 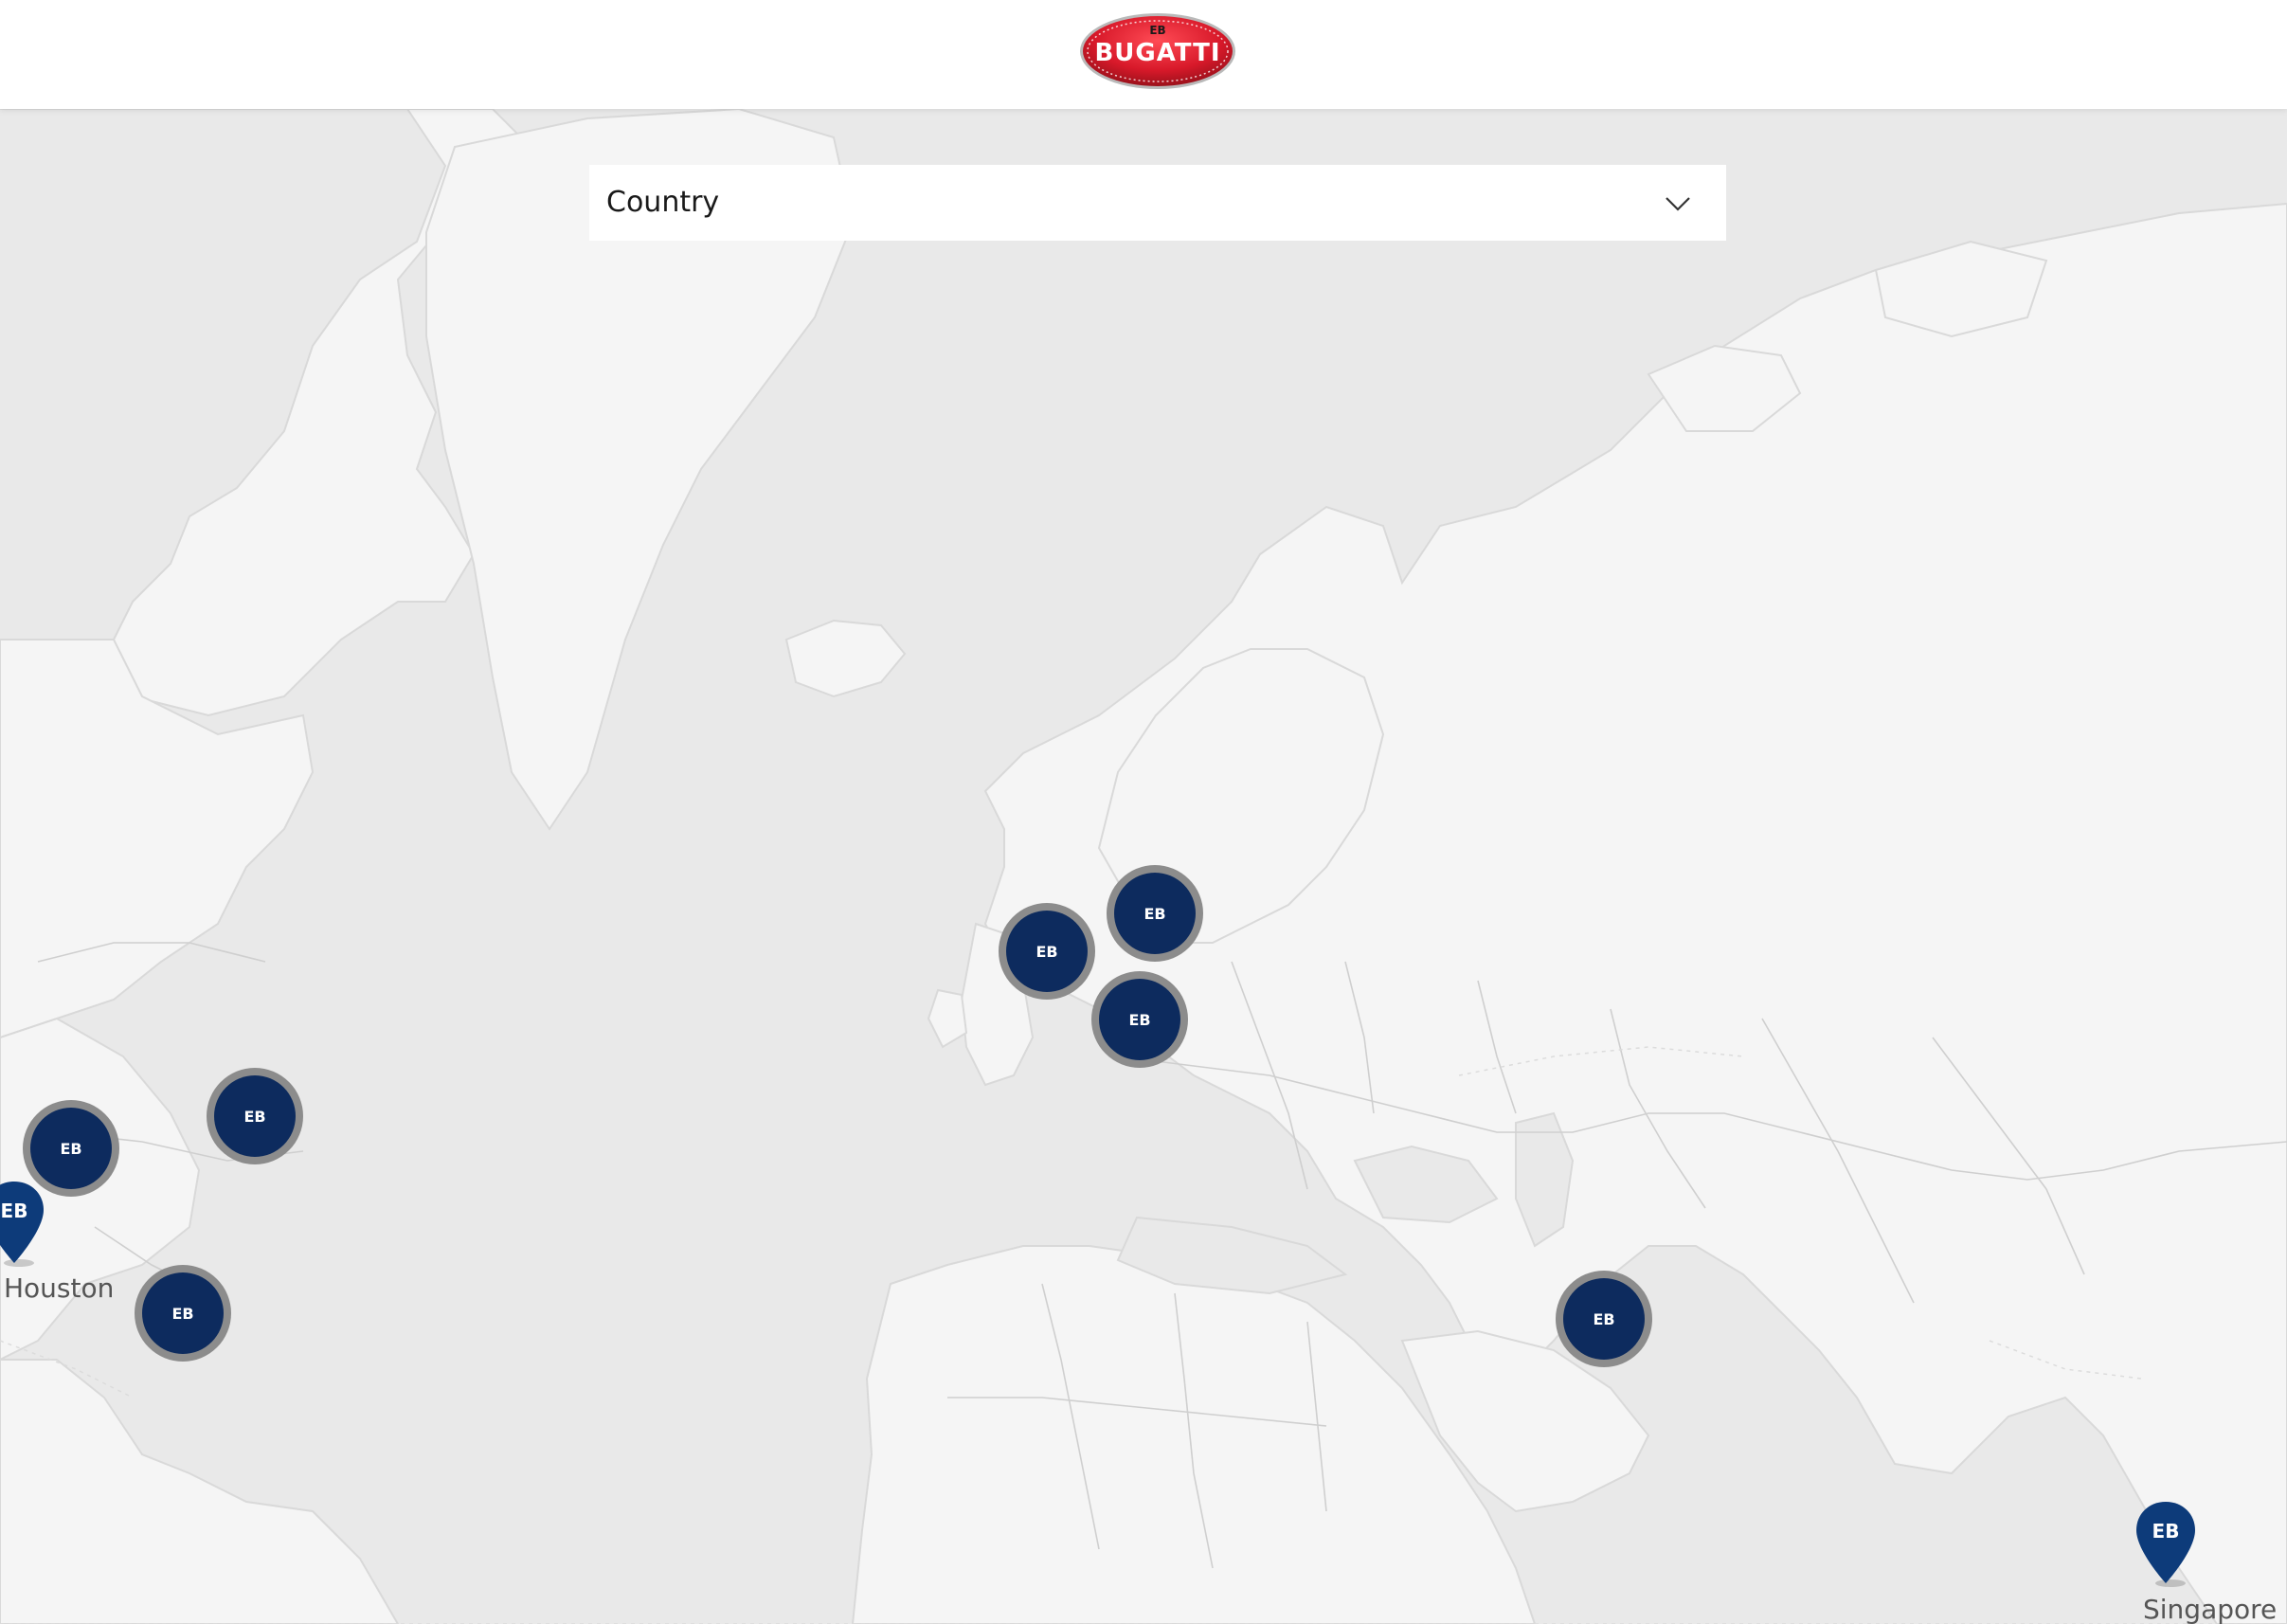 I want to click on location-pin-singapore: EB, so click(x=2166, y=1543).